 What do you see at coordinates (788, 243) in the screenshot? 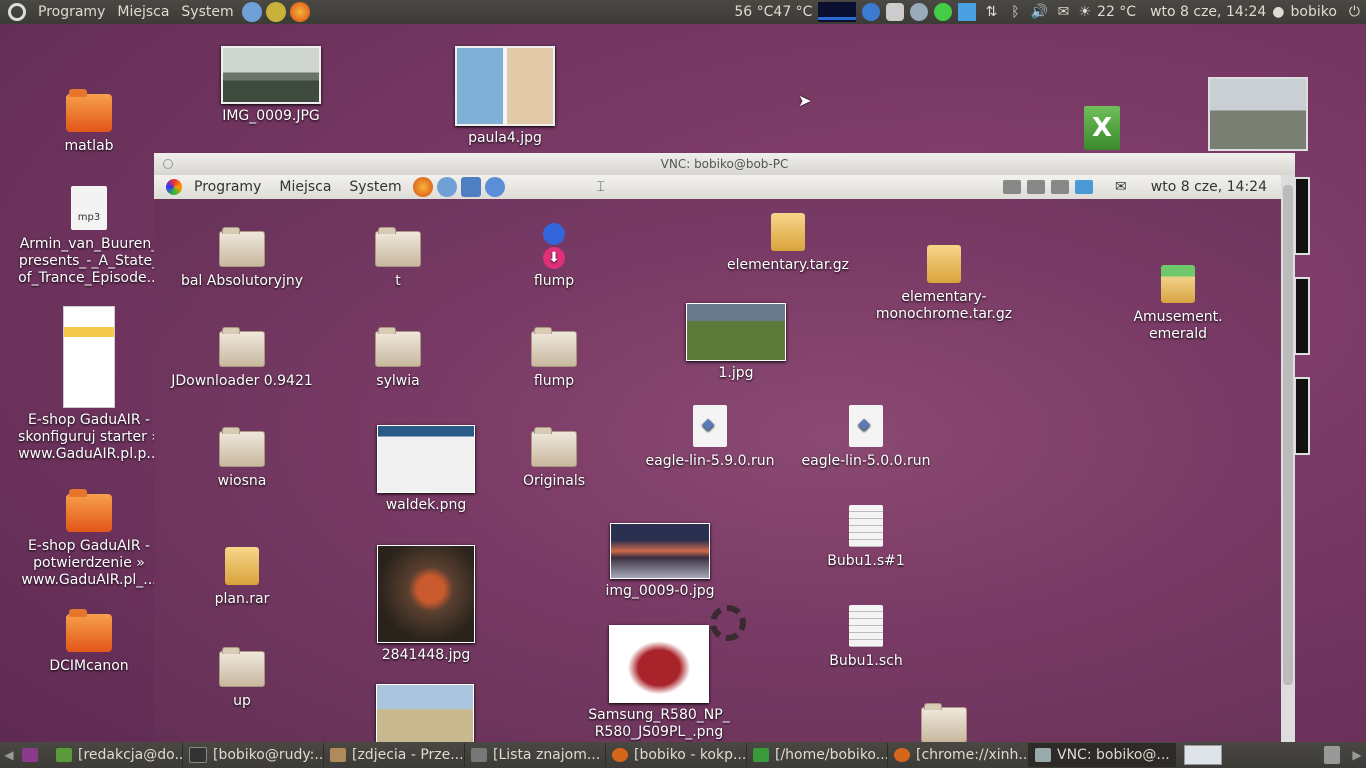
I see `remote-file-elementary: elementary.tar.gz` at bounding box center [788, 243].